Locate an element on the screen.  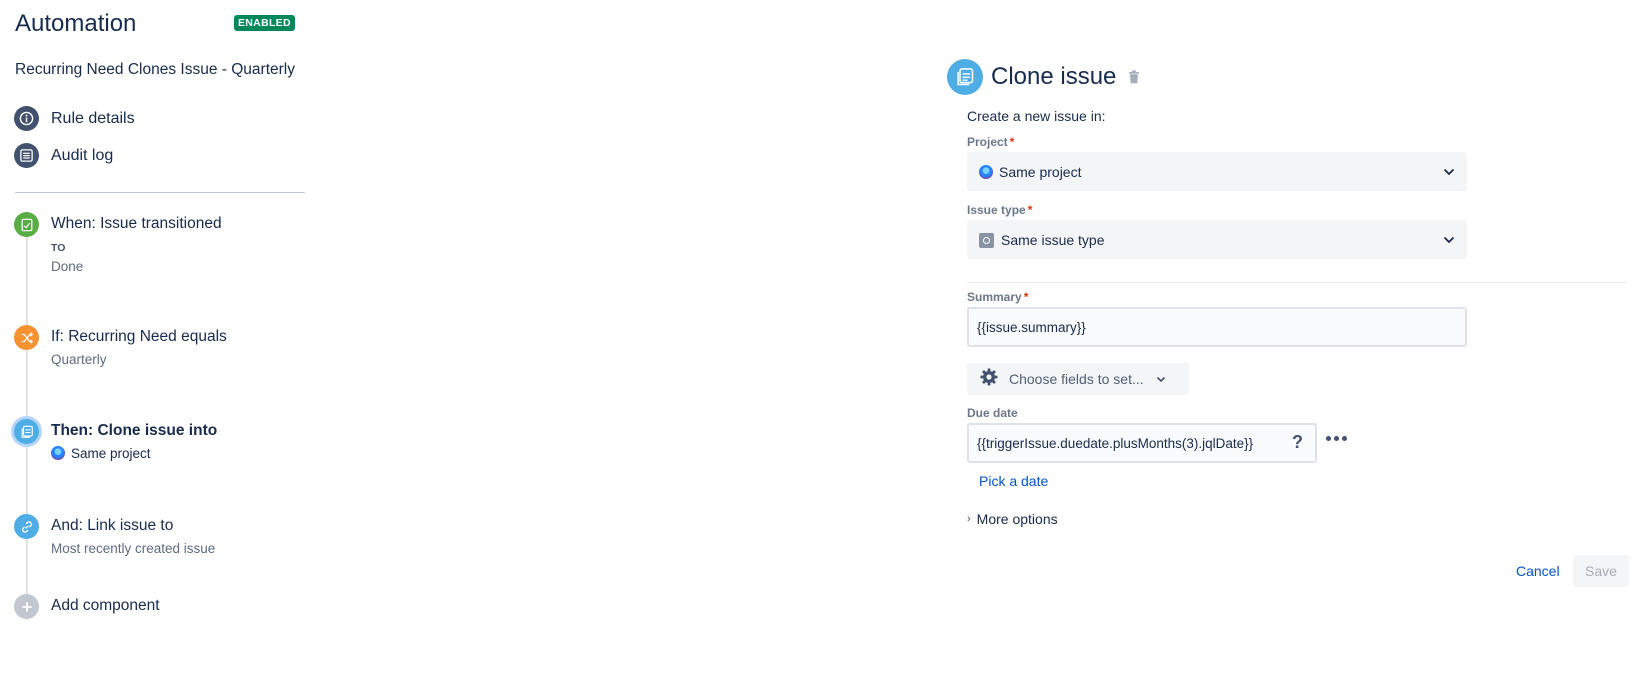
issue-type-select: Same issue type is located at coordinates (1217, 239).